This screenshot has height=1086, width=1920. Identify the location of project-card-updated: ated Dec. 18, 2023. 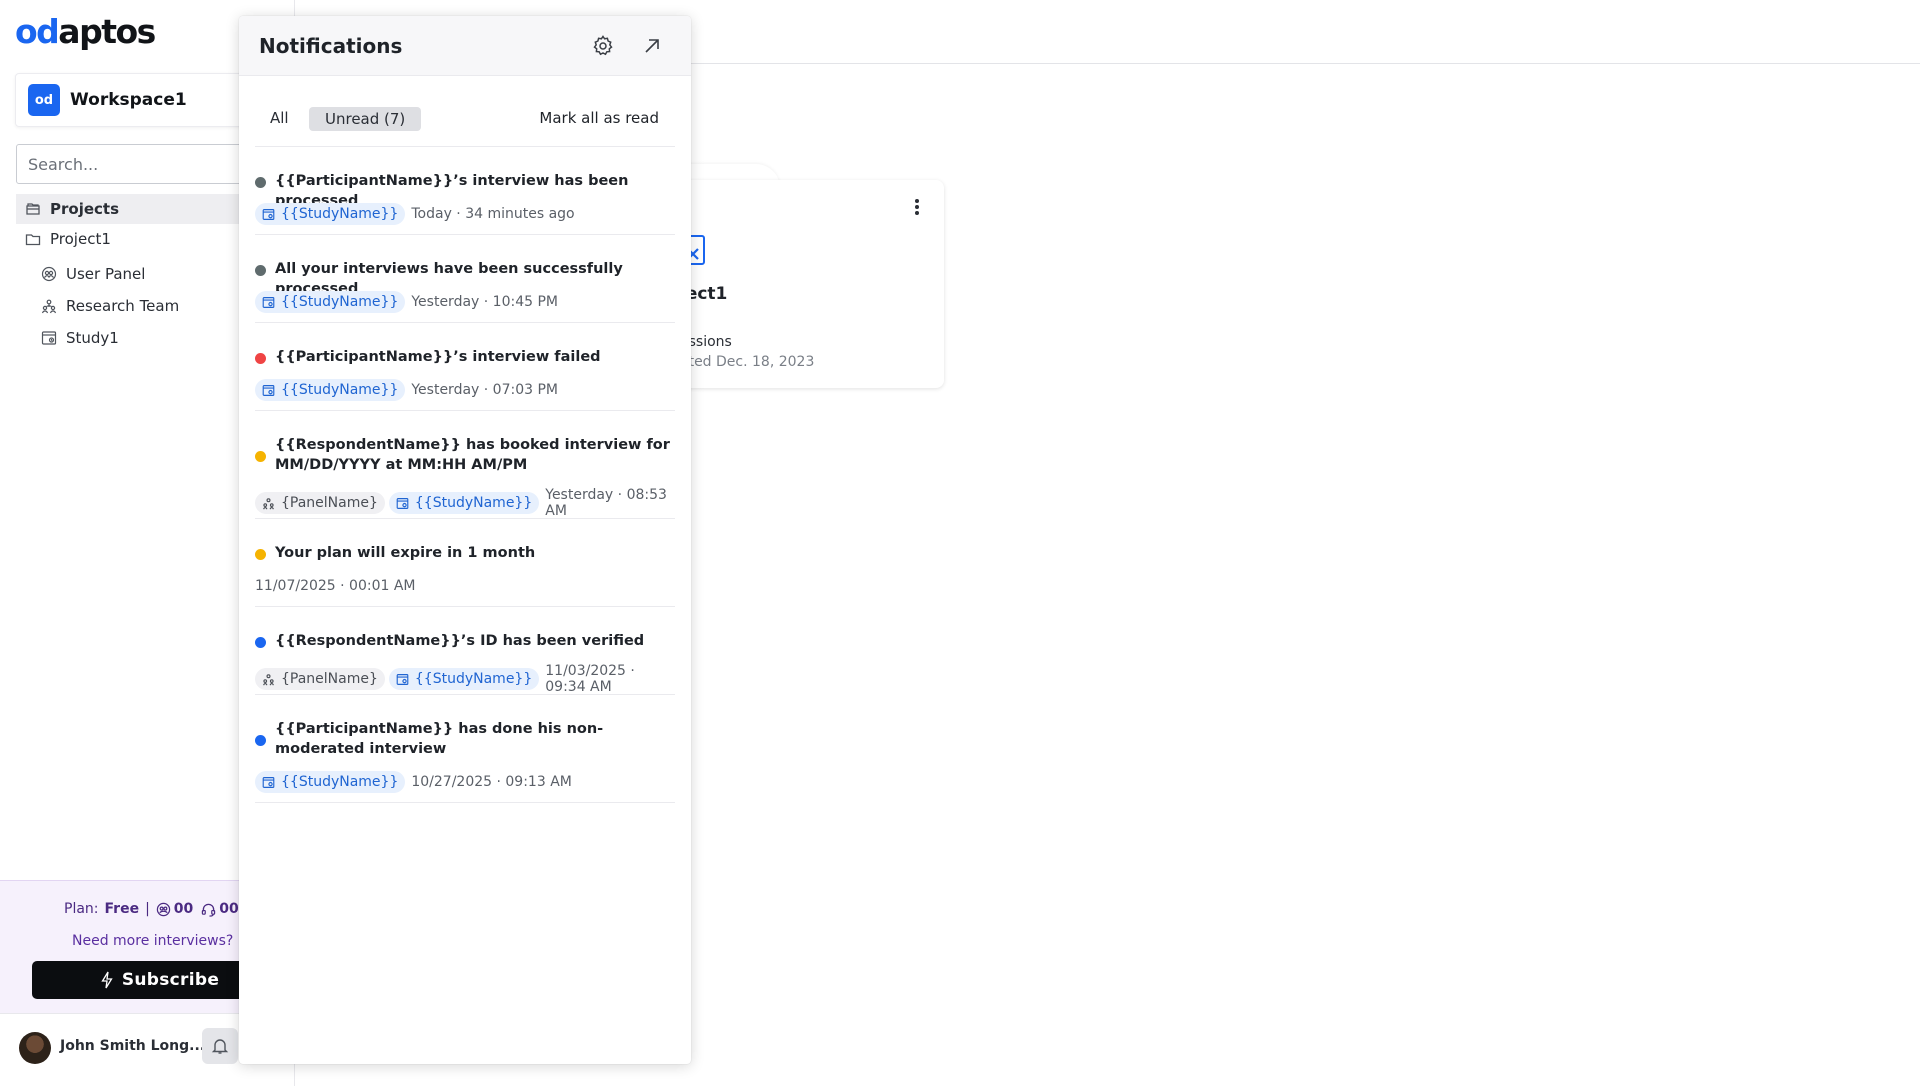
(747, 362).